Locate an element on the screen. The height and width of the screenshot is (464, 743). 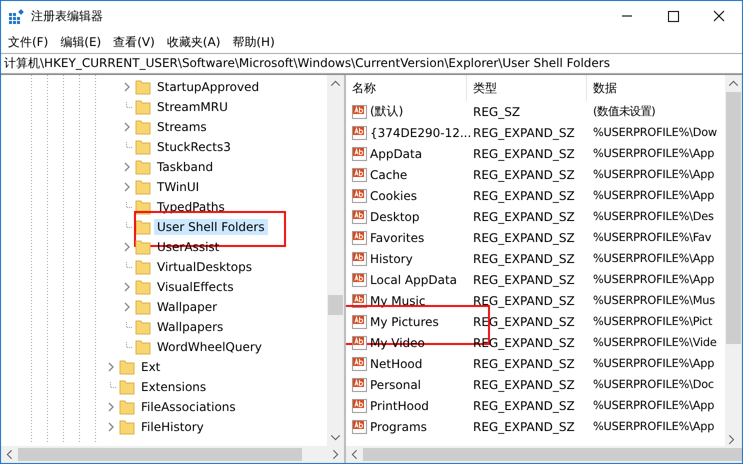
value-name: Programs is located at coordinates (399, 427).